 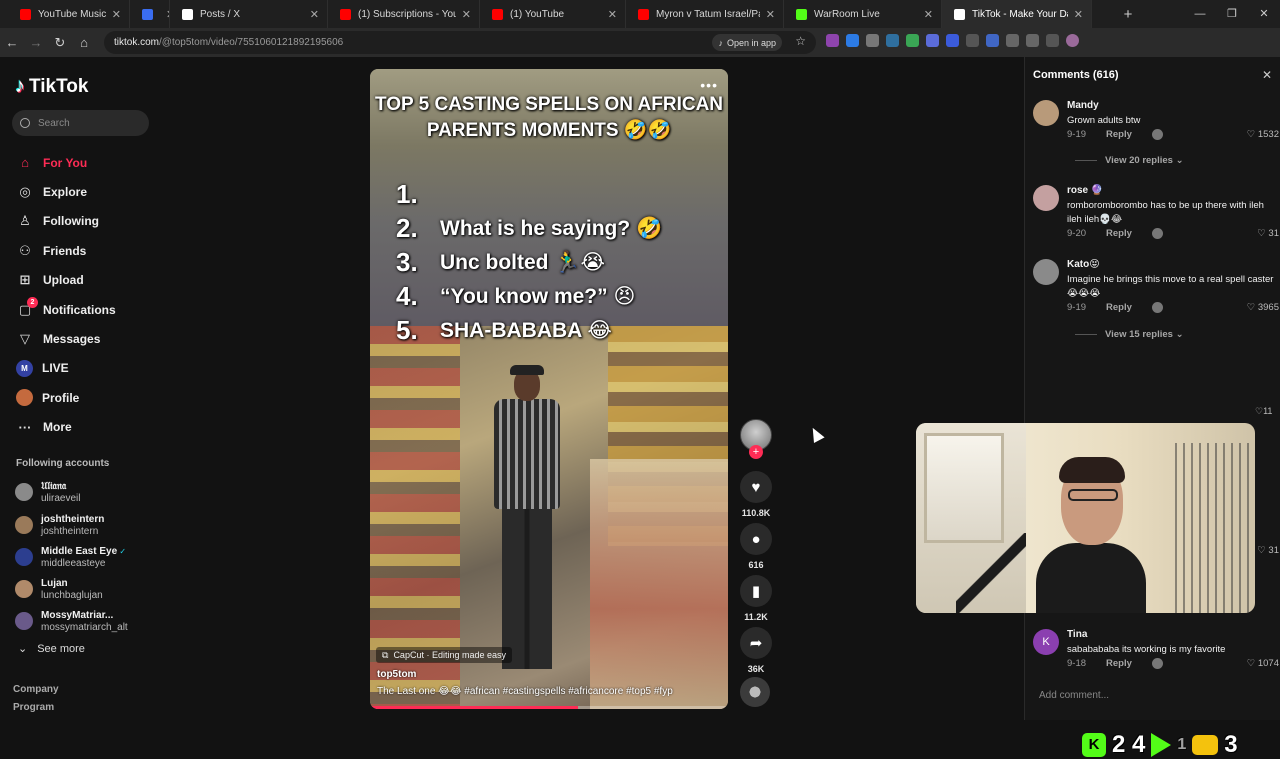 I want to click on browser-tab: YouTube Music ✕, so click(x=69, y=14).